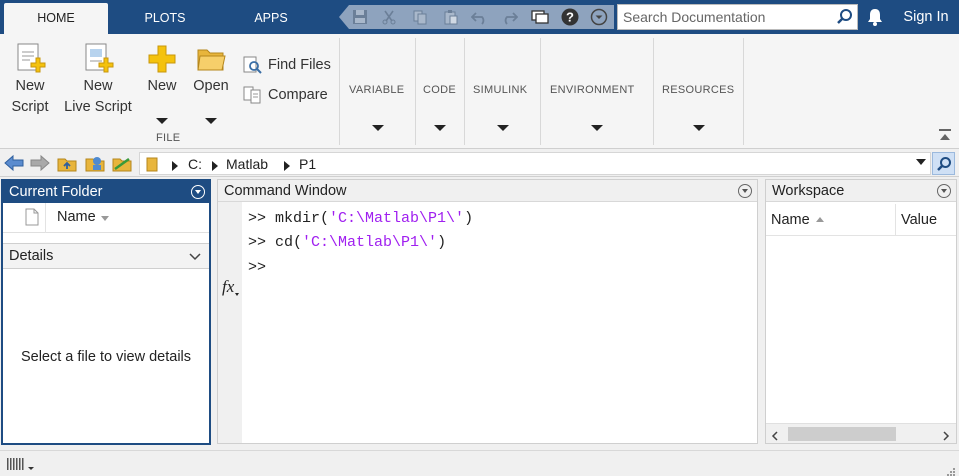  Describe the element at coordinates (228, 287) in the screenshot. I see `function-browser-icon: fx` at that location.